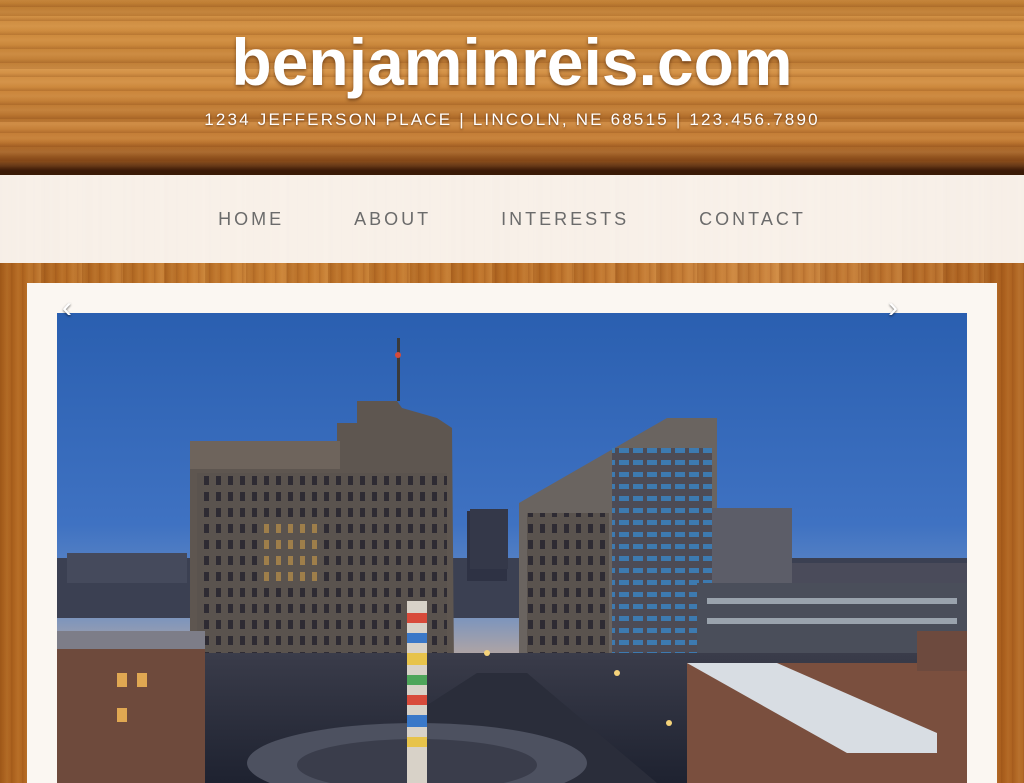 This screenshot has height=783, width=1024. I want to click on slider-next-arrow: ›, so click(893, 308).